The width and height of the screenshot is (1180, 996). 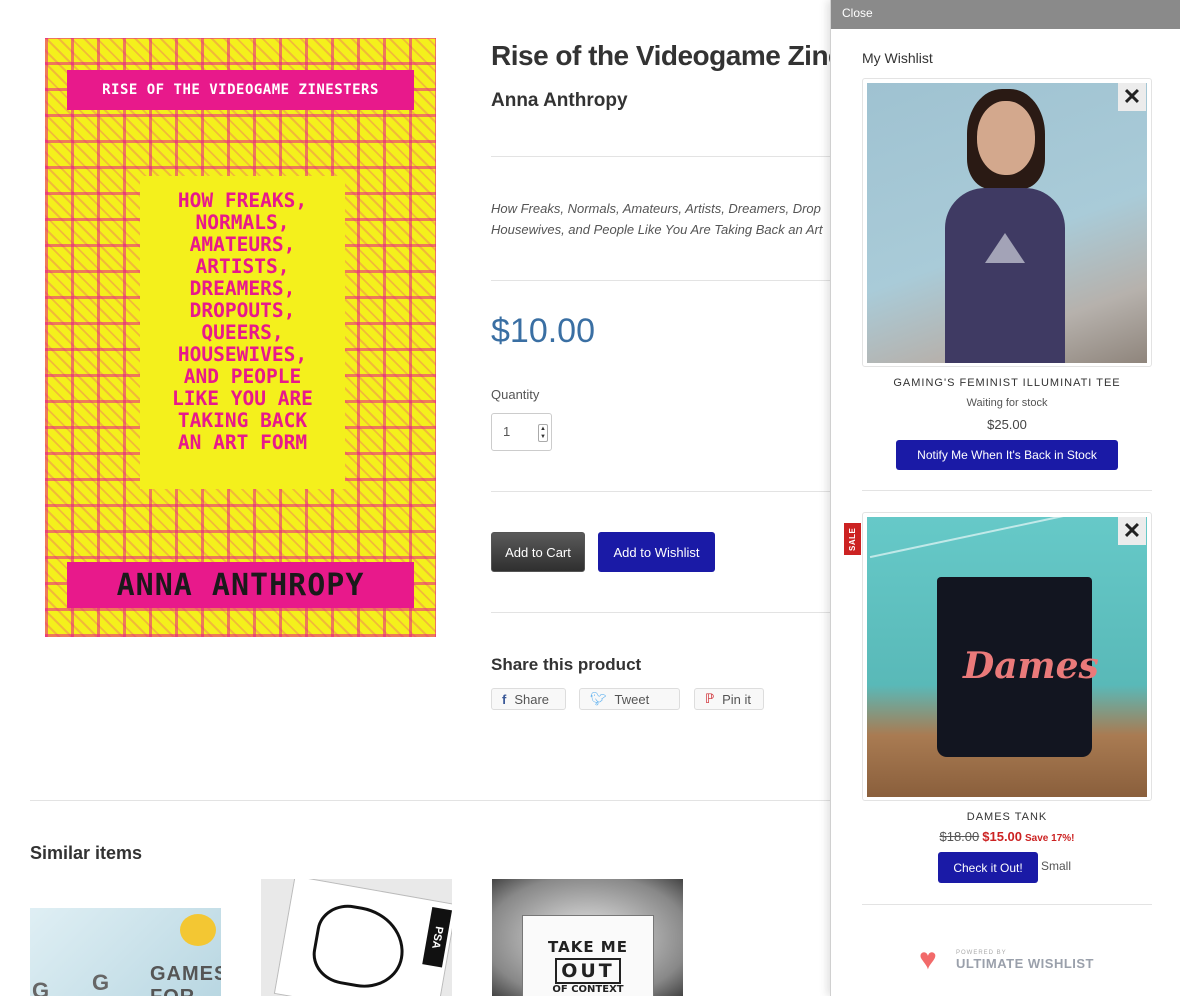 What do you see at coordinates (359, 947) in the screenshot?
I see `illustration` at bounding box center [359, 947].